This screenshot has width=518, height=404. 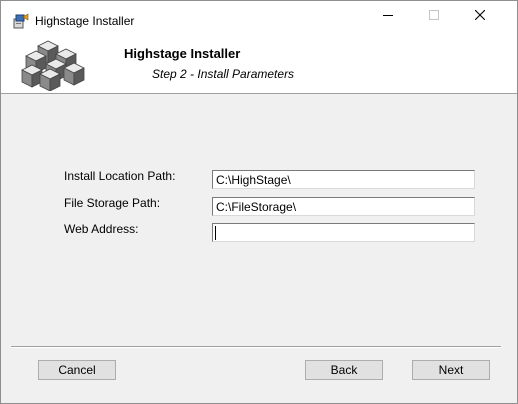 I want to click on minimize-icon, so click(x=388, y=16).